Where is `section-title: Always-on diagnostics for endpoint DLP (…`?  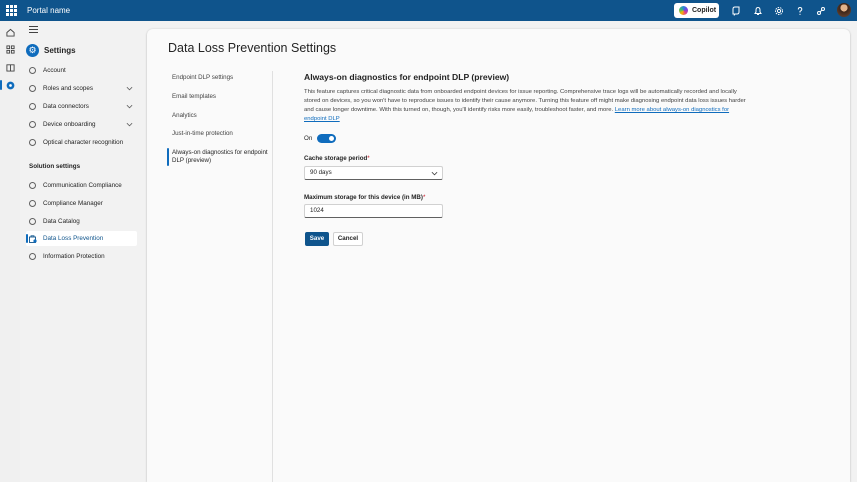
section-title: Always-on diagnostics for endpoint DLP (… is located at coordinates (407, 77).